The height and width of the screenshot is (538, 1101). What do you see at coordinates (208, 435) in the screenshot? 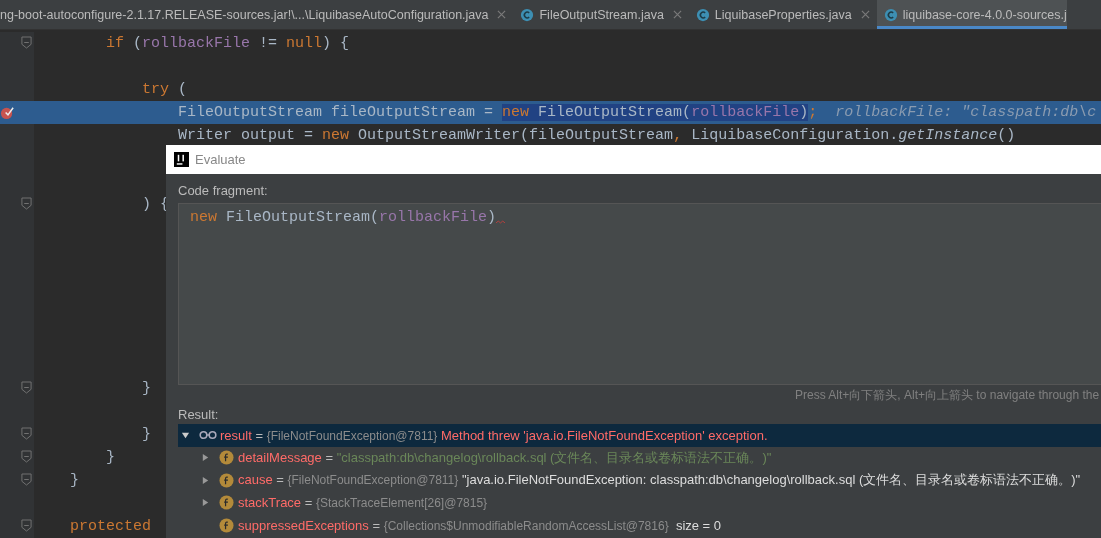
I see `glasses-icon` at bounding box center [208, 435].